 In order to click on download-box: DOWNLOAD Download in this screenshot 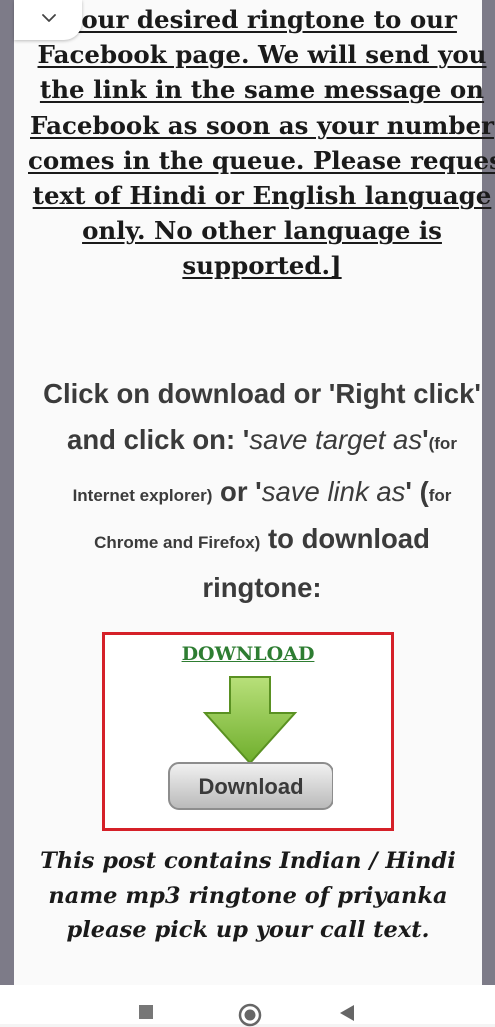, I will do `click(248, 731)`.